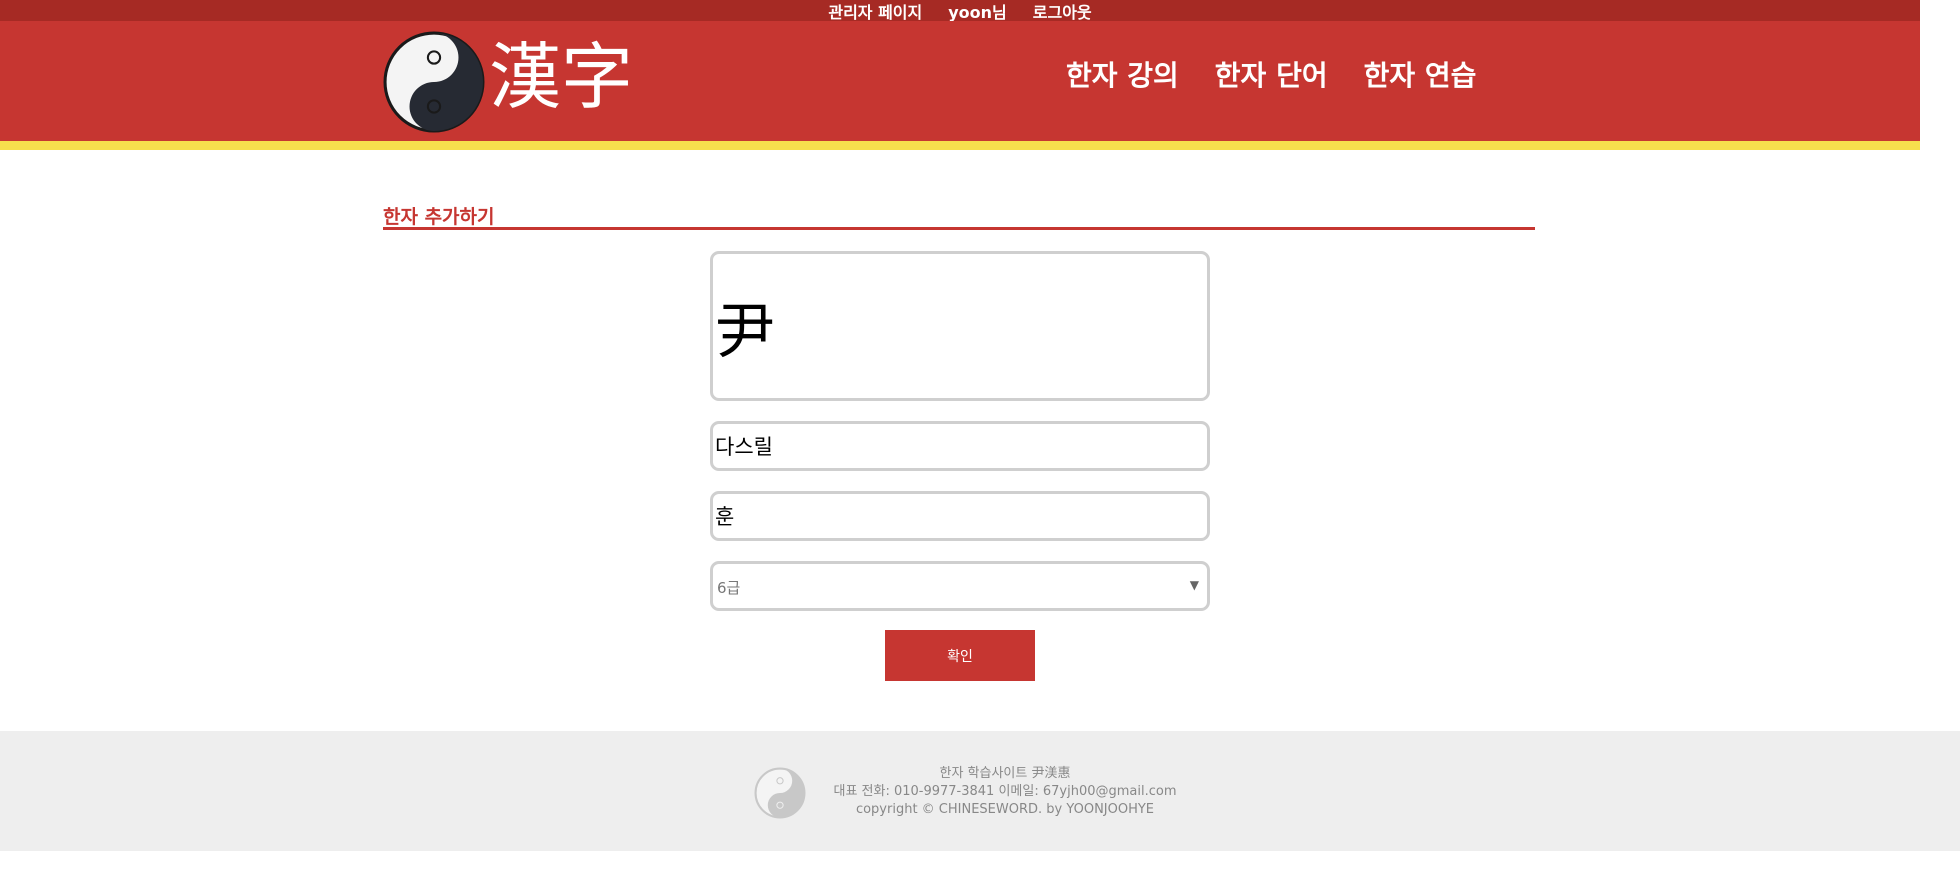 This screenshot has width=1960, height=883. I want to click on level-select: 6급 ▼, so click(960, 586).